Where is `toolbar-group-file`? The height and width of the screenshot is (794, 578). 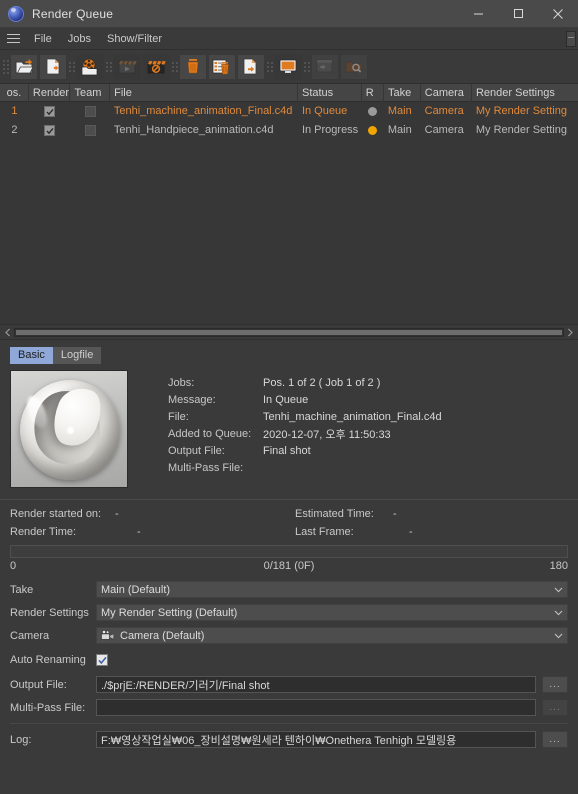
toolbar-group-file is located at coordinates (39, 66).